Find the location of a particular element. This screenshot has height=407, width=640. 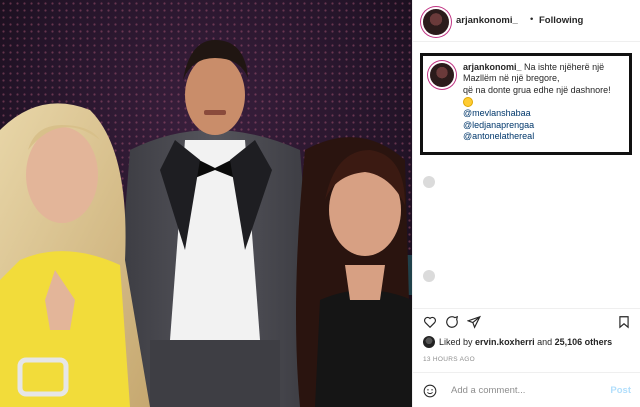

likes-prefix: Liked by is located at coordinates (456, 342).